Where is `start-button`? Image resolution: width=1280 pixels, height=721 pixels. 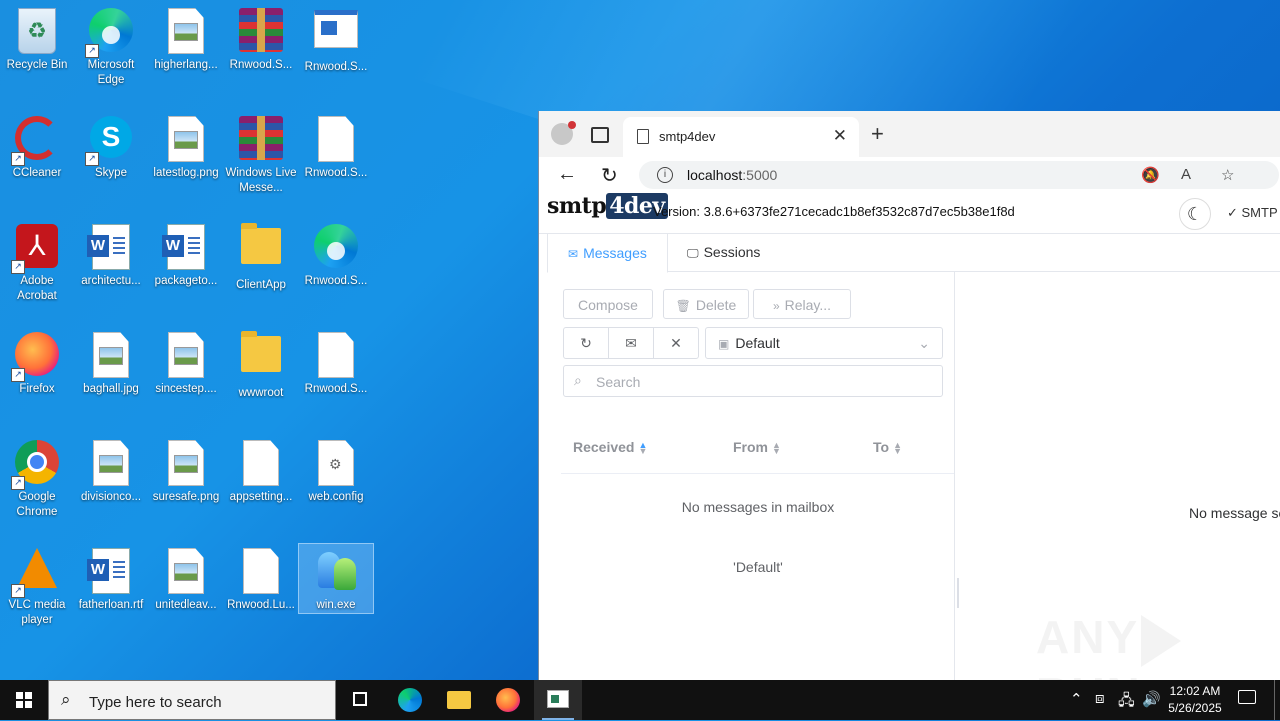 start-button is located at coordinates (24, 700).